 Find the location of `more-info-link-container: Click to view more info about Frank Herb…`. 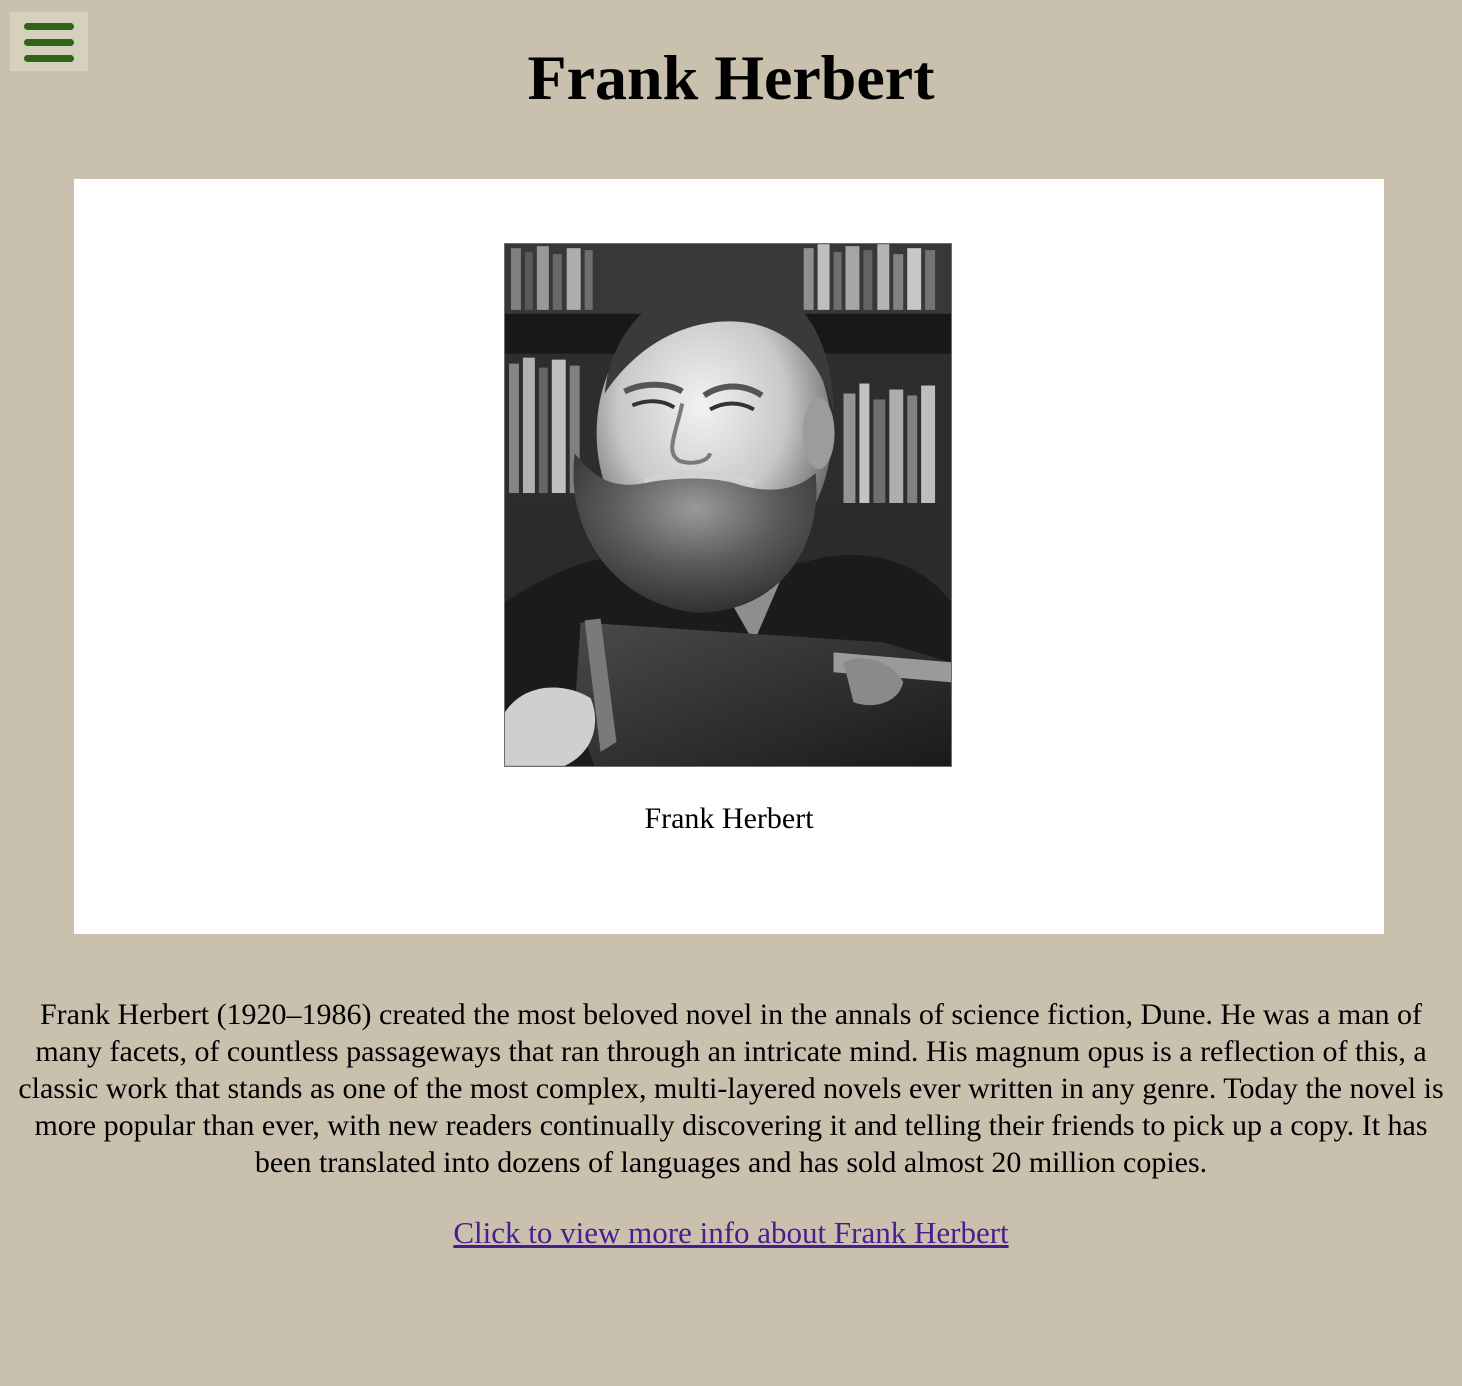

more-info-link-container: Click to view more info about Frank Herb… is located at coordinates (731, 1233).